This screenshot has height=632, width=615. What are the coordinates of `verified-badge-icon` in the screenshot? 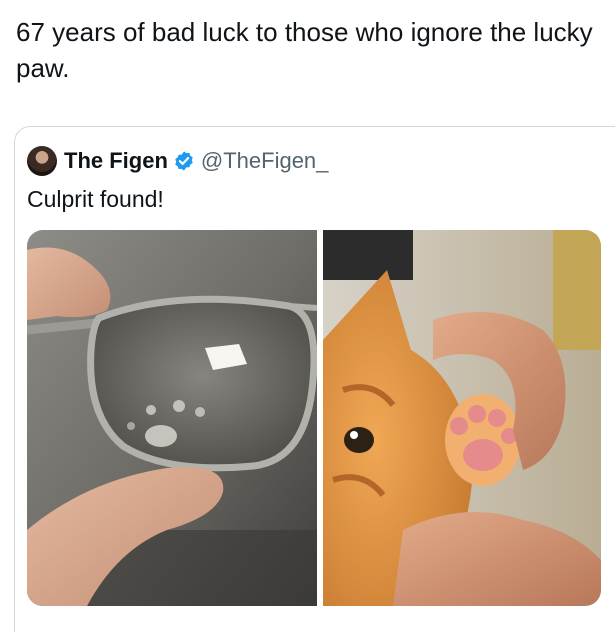 It's located at (184, 161).